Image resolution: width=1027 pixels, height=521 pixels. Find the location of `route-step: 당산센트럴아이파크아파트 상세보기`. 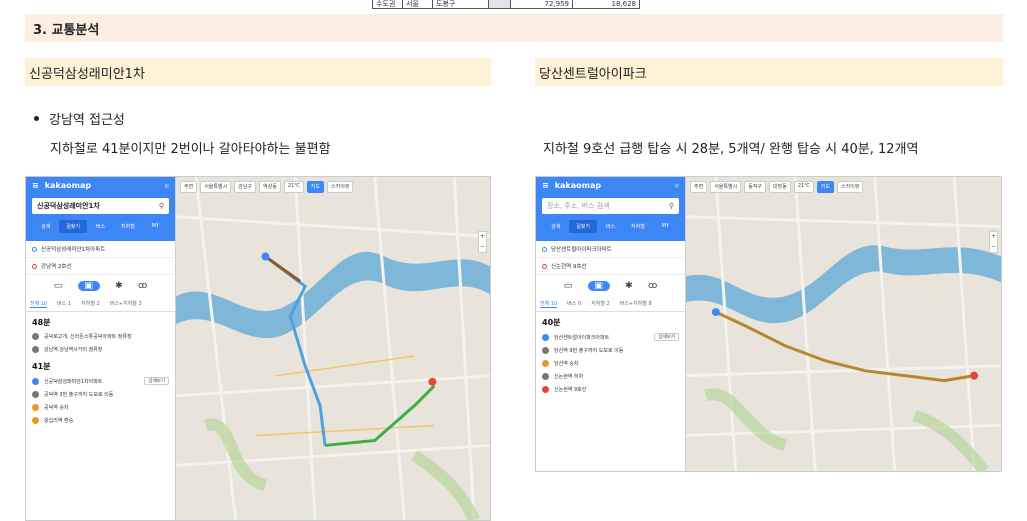

route-step: 당산센트럴아이파크아파트 상세보기 is located at coordinates (610, 337).